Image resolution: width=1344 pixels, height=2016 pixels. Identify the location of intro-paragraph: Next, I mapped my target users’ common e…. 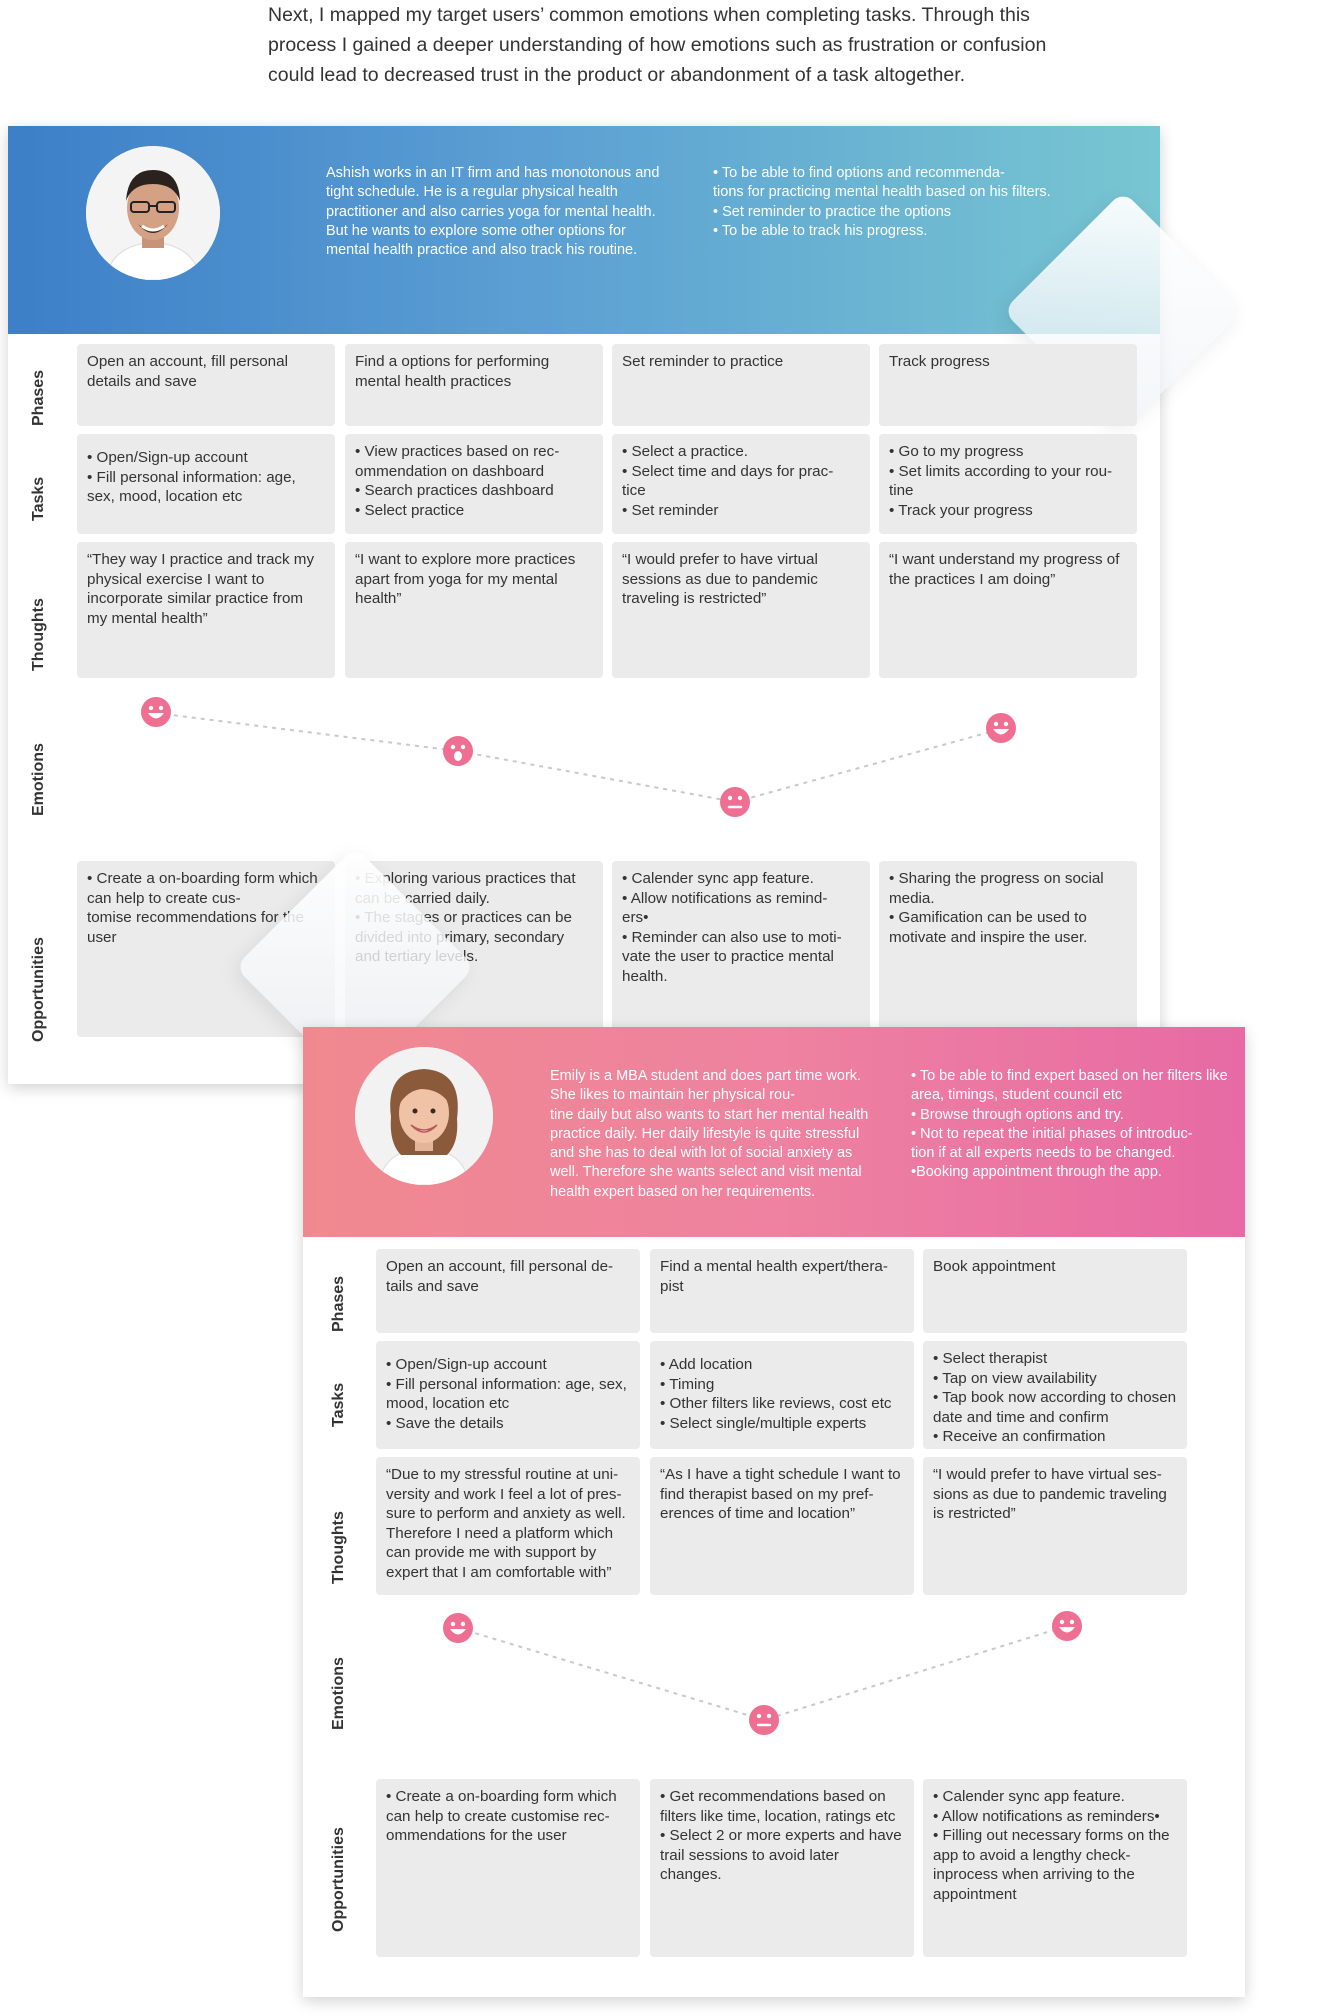
(657, 45).